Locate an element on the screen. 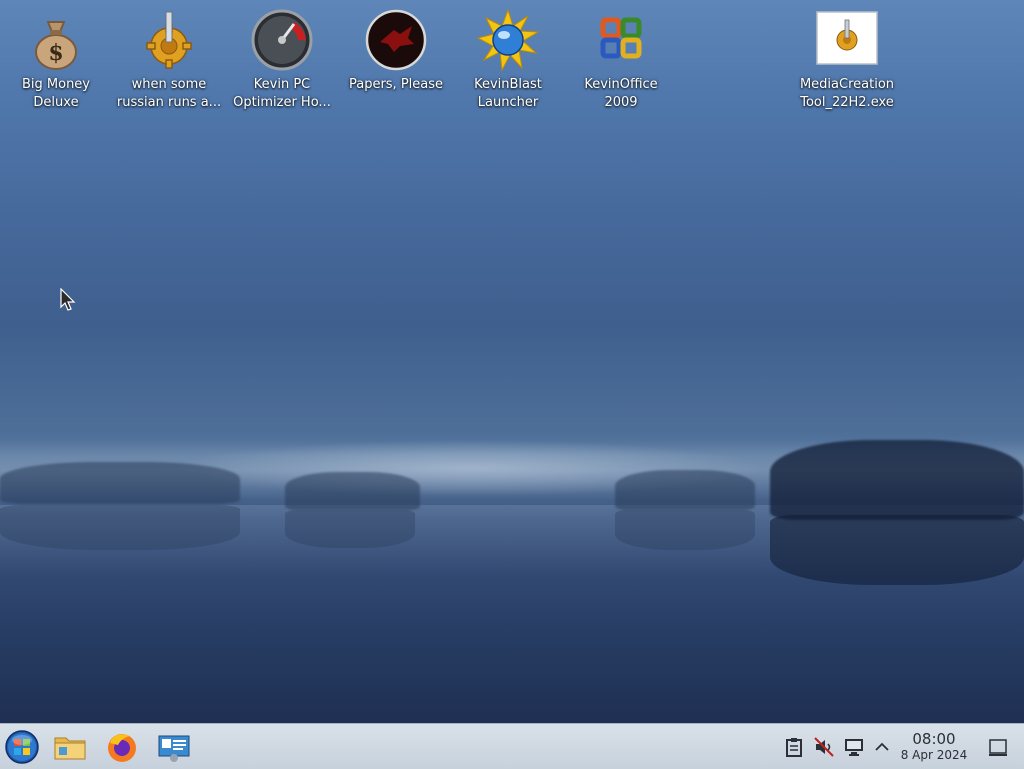 Image resolution: width=1024 pixels, height=769 pixels. speaker-muted-icon is located at coordinates (824, 747).